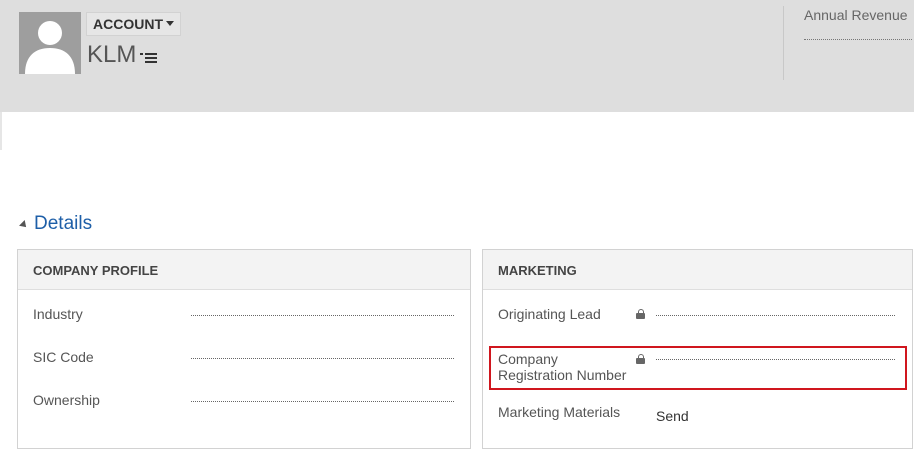 The width and height of the screenshot is (914, 449). What do you see at coordinates (244, 270) in the screenshot?
I see `company-profile-title: COMPANY PROFILE` at bounding box center [244, 270].